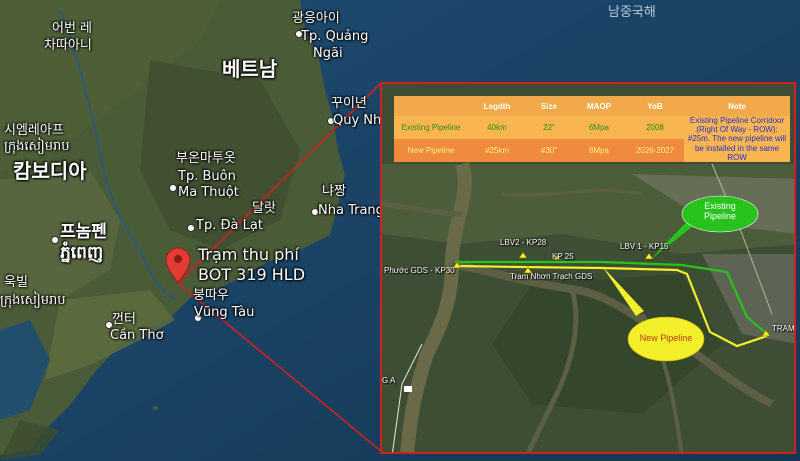  Describe the element at coordinates (82, 253) in the screenshot. I see `phnom-penh-label: ភ្នំពេញ` at that location.